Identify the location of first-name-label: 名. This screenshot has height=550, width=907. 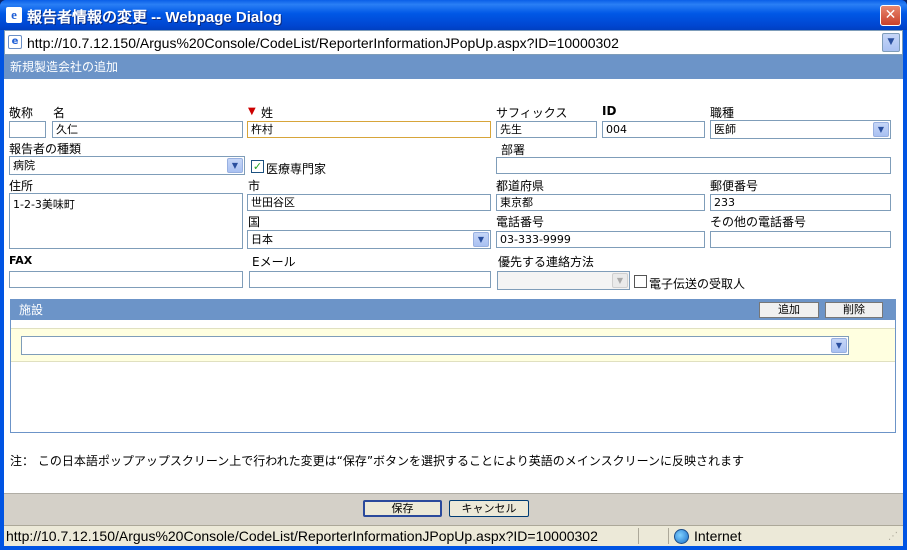
(59, 113).